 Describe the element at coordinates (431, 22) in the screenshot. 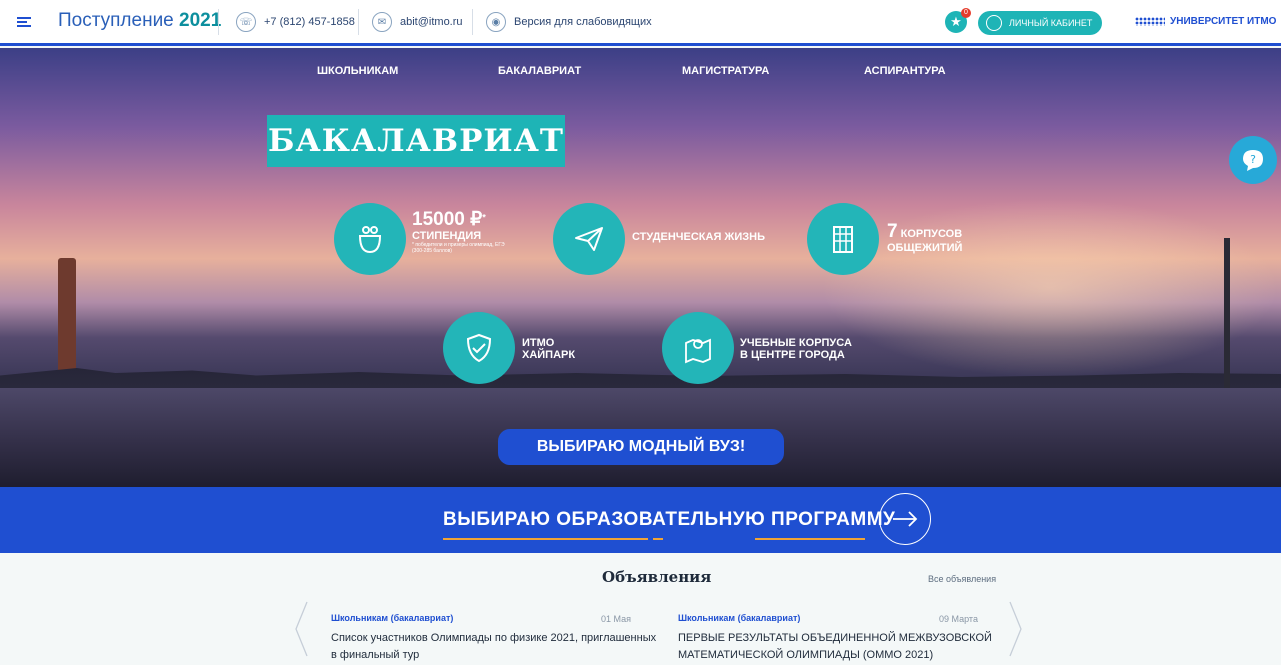

I see `email-address: abit@itmo.ru` at that location.